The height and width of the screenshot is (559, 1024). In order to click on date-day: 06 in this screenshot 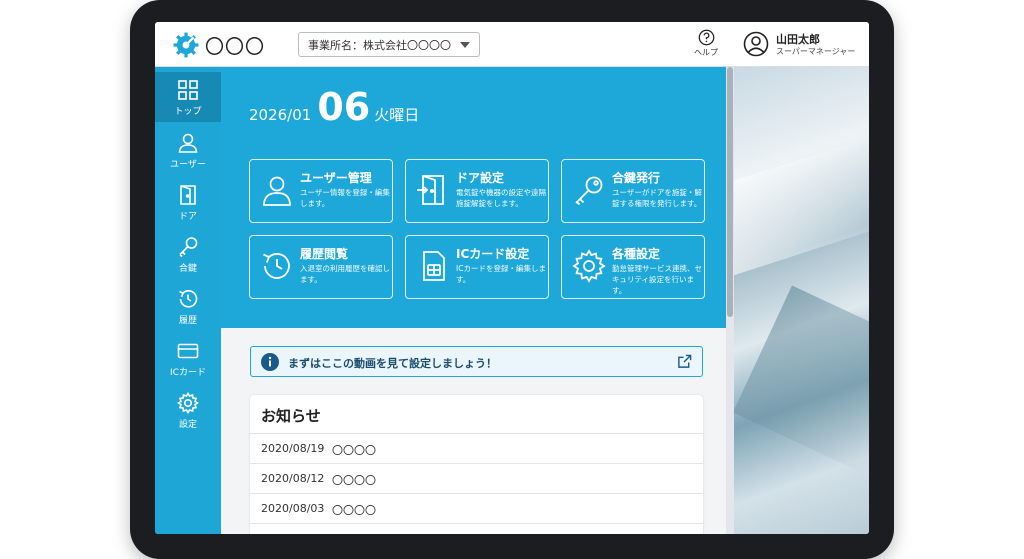, I will do `click(344, 107)`.